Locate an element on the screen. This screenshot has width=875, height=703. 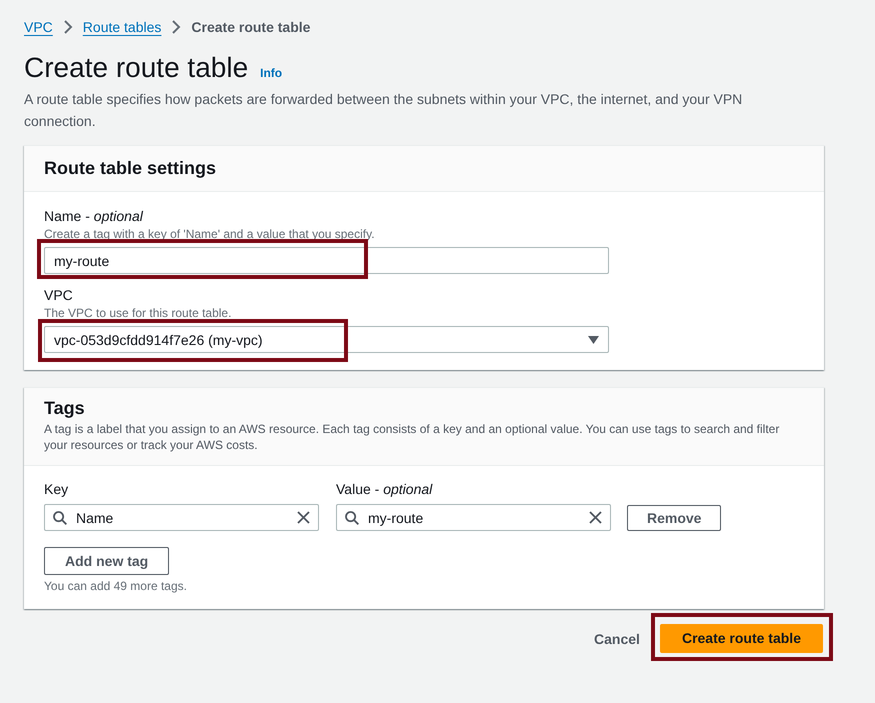
value-search-field: my-route is located at coordinates (473, 517).